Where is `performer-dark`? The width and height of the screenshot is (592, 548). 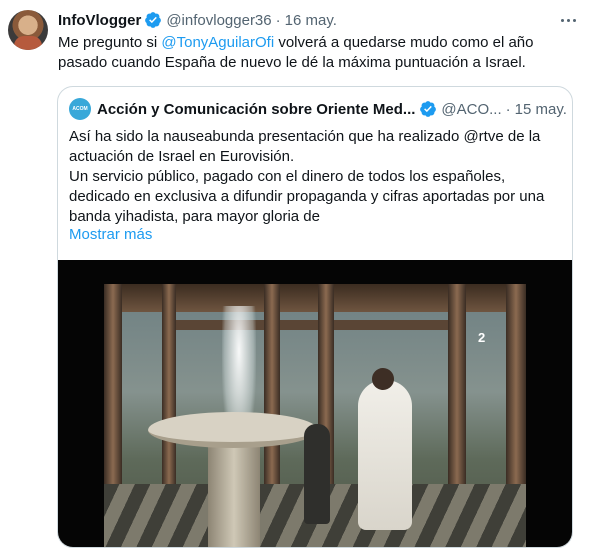
performer-dark is located at coordinates (317, 474).